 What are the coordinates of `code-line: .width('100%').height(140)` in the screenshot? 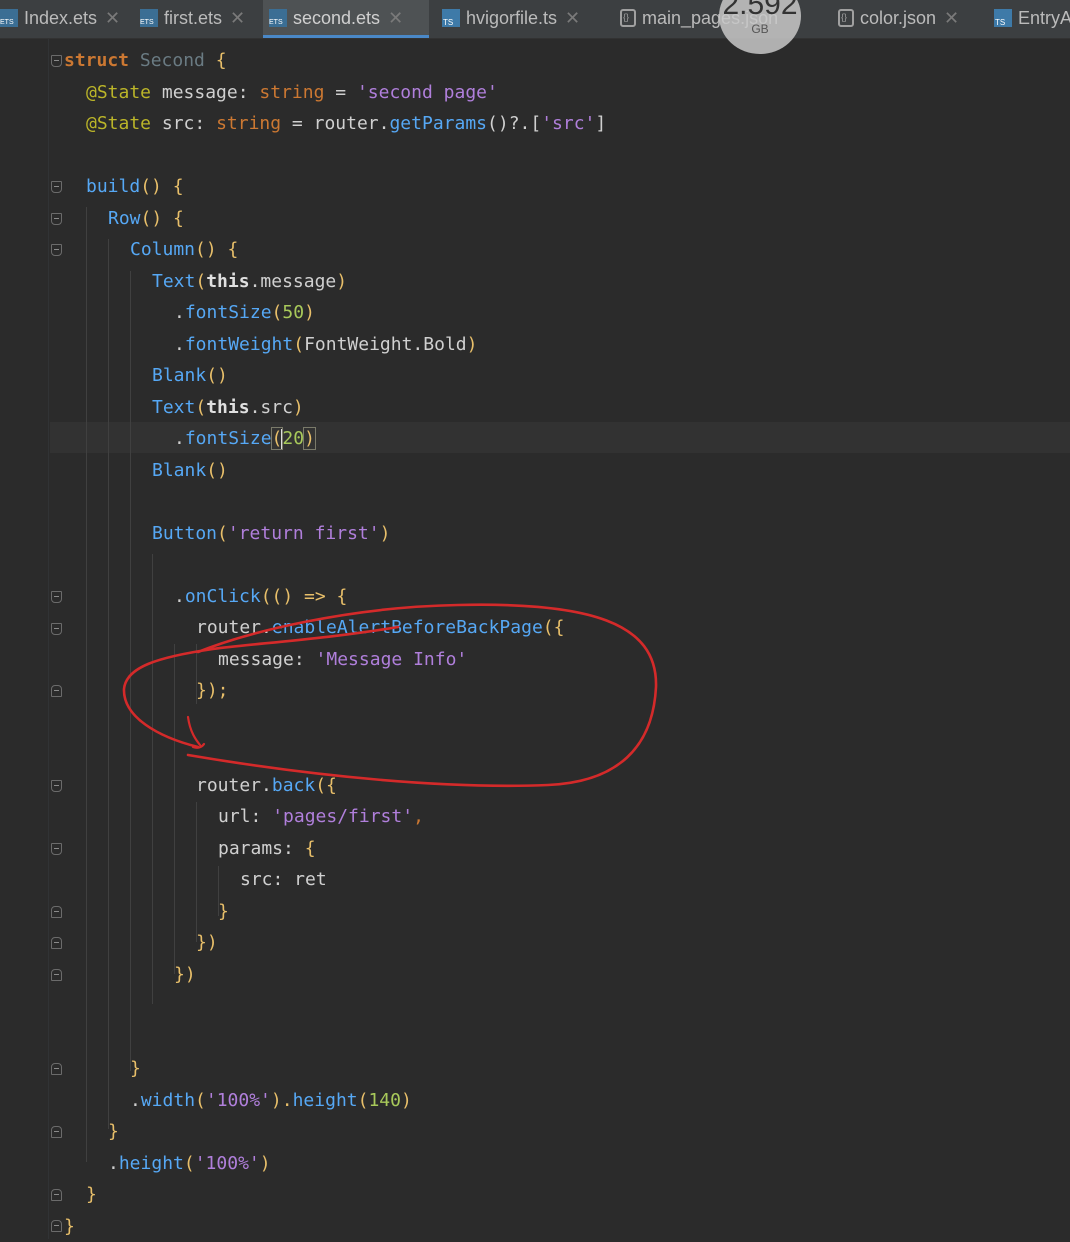 It's located at (271, 1100).